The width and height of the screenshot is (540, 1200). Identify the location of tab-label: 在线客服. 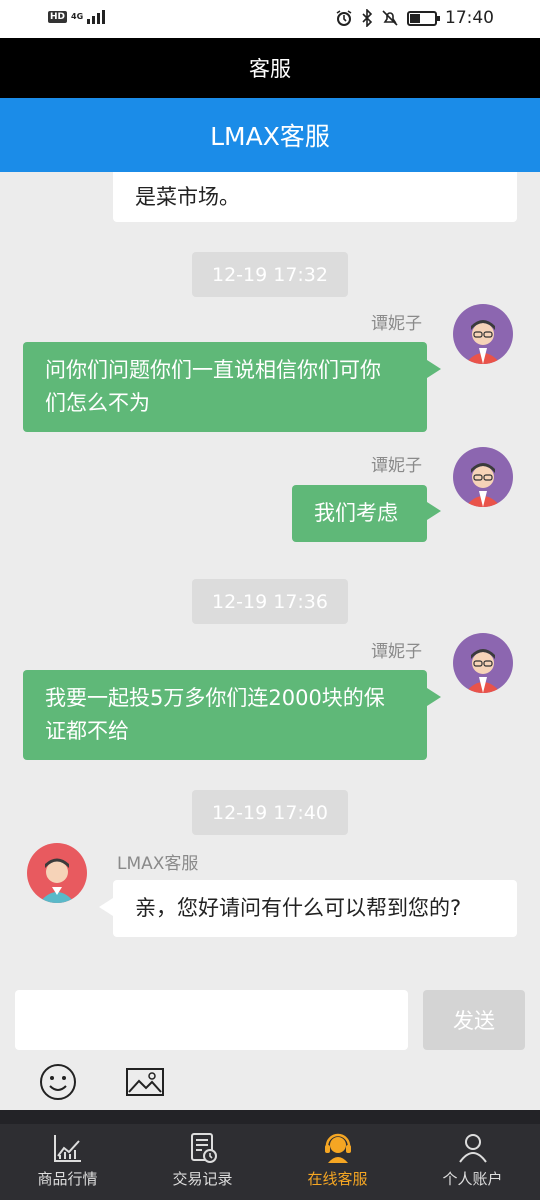
(337, 1179).